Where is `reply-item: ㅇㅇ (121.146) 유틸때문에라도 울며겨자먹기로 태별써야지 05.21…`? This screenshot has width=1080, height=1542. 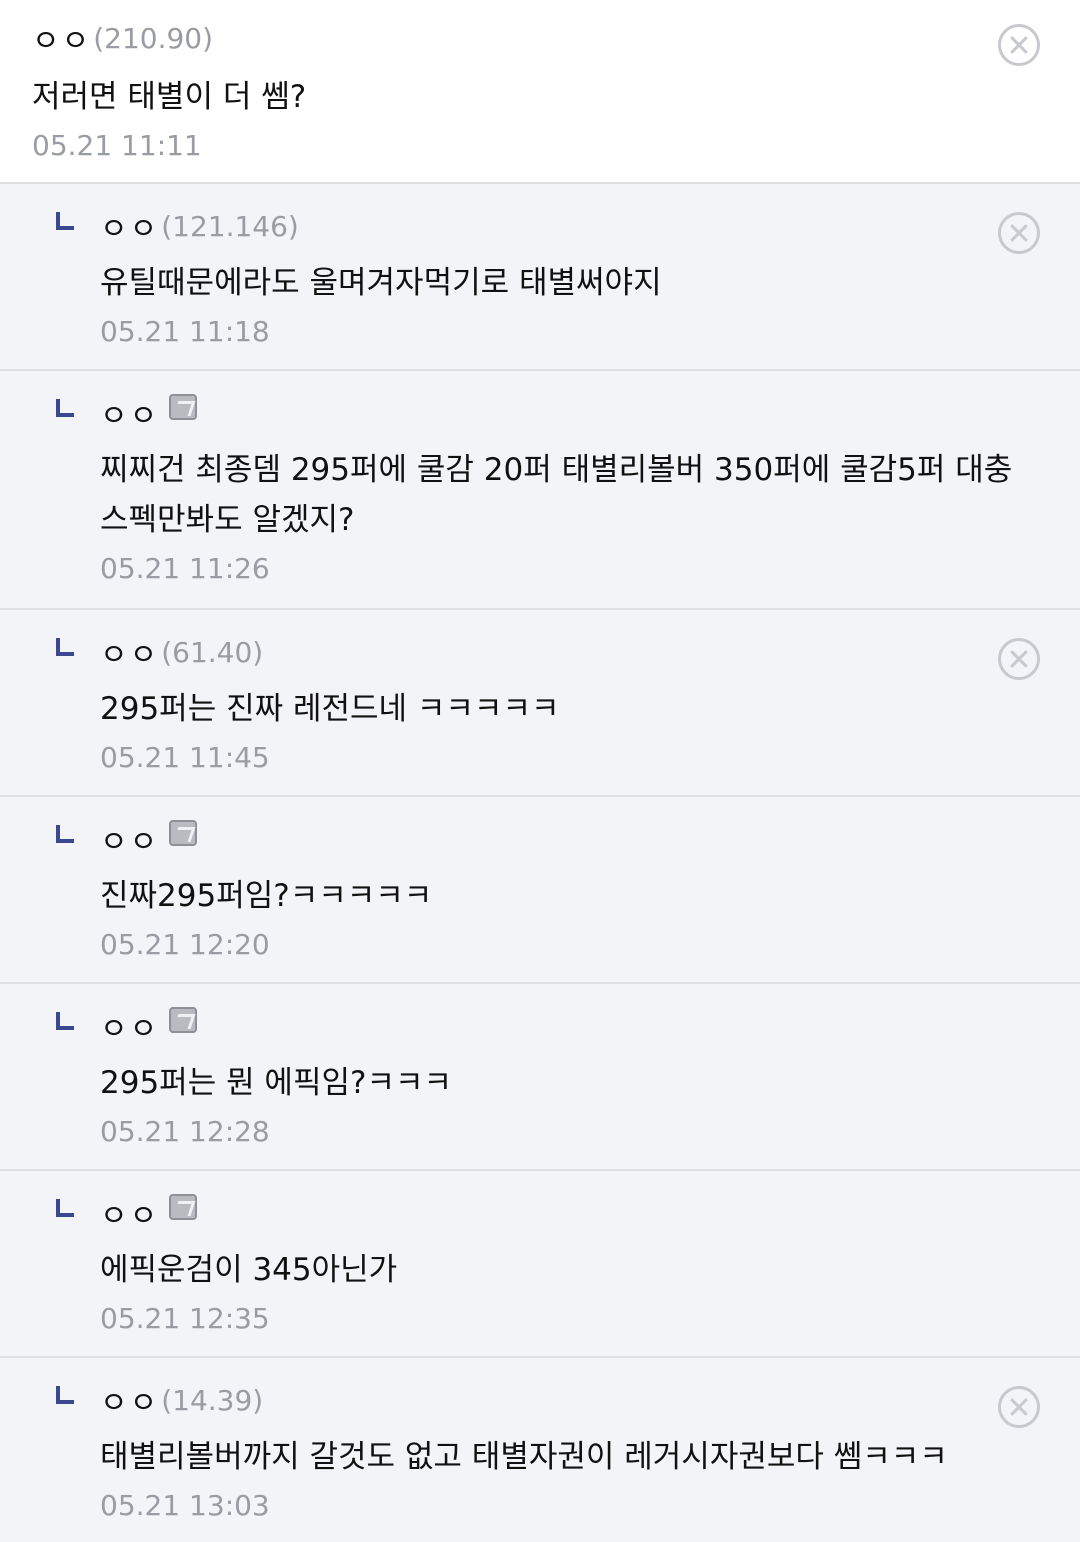
reply-item: ㅇㅇ (121.146) 유틸때문에라도 울며겨자먹기로 태별써야지 05.21… is located at coordinates (540, 277).